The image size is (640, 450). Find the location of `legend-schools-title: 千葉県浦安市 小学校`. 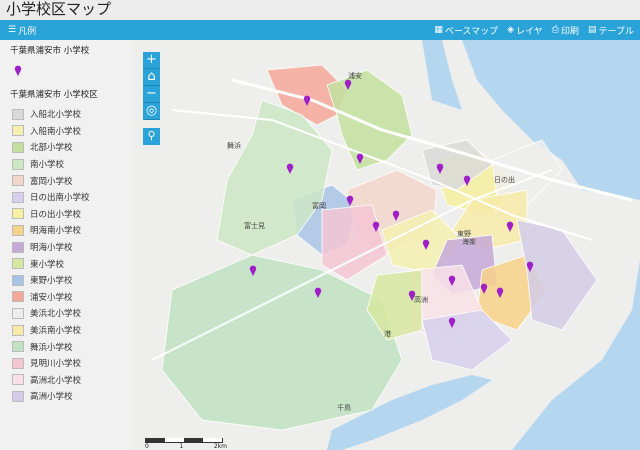

legend-schools-title: 千葉県浦安市 小学校 is located at coordinates (50, 51).